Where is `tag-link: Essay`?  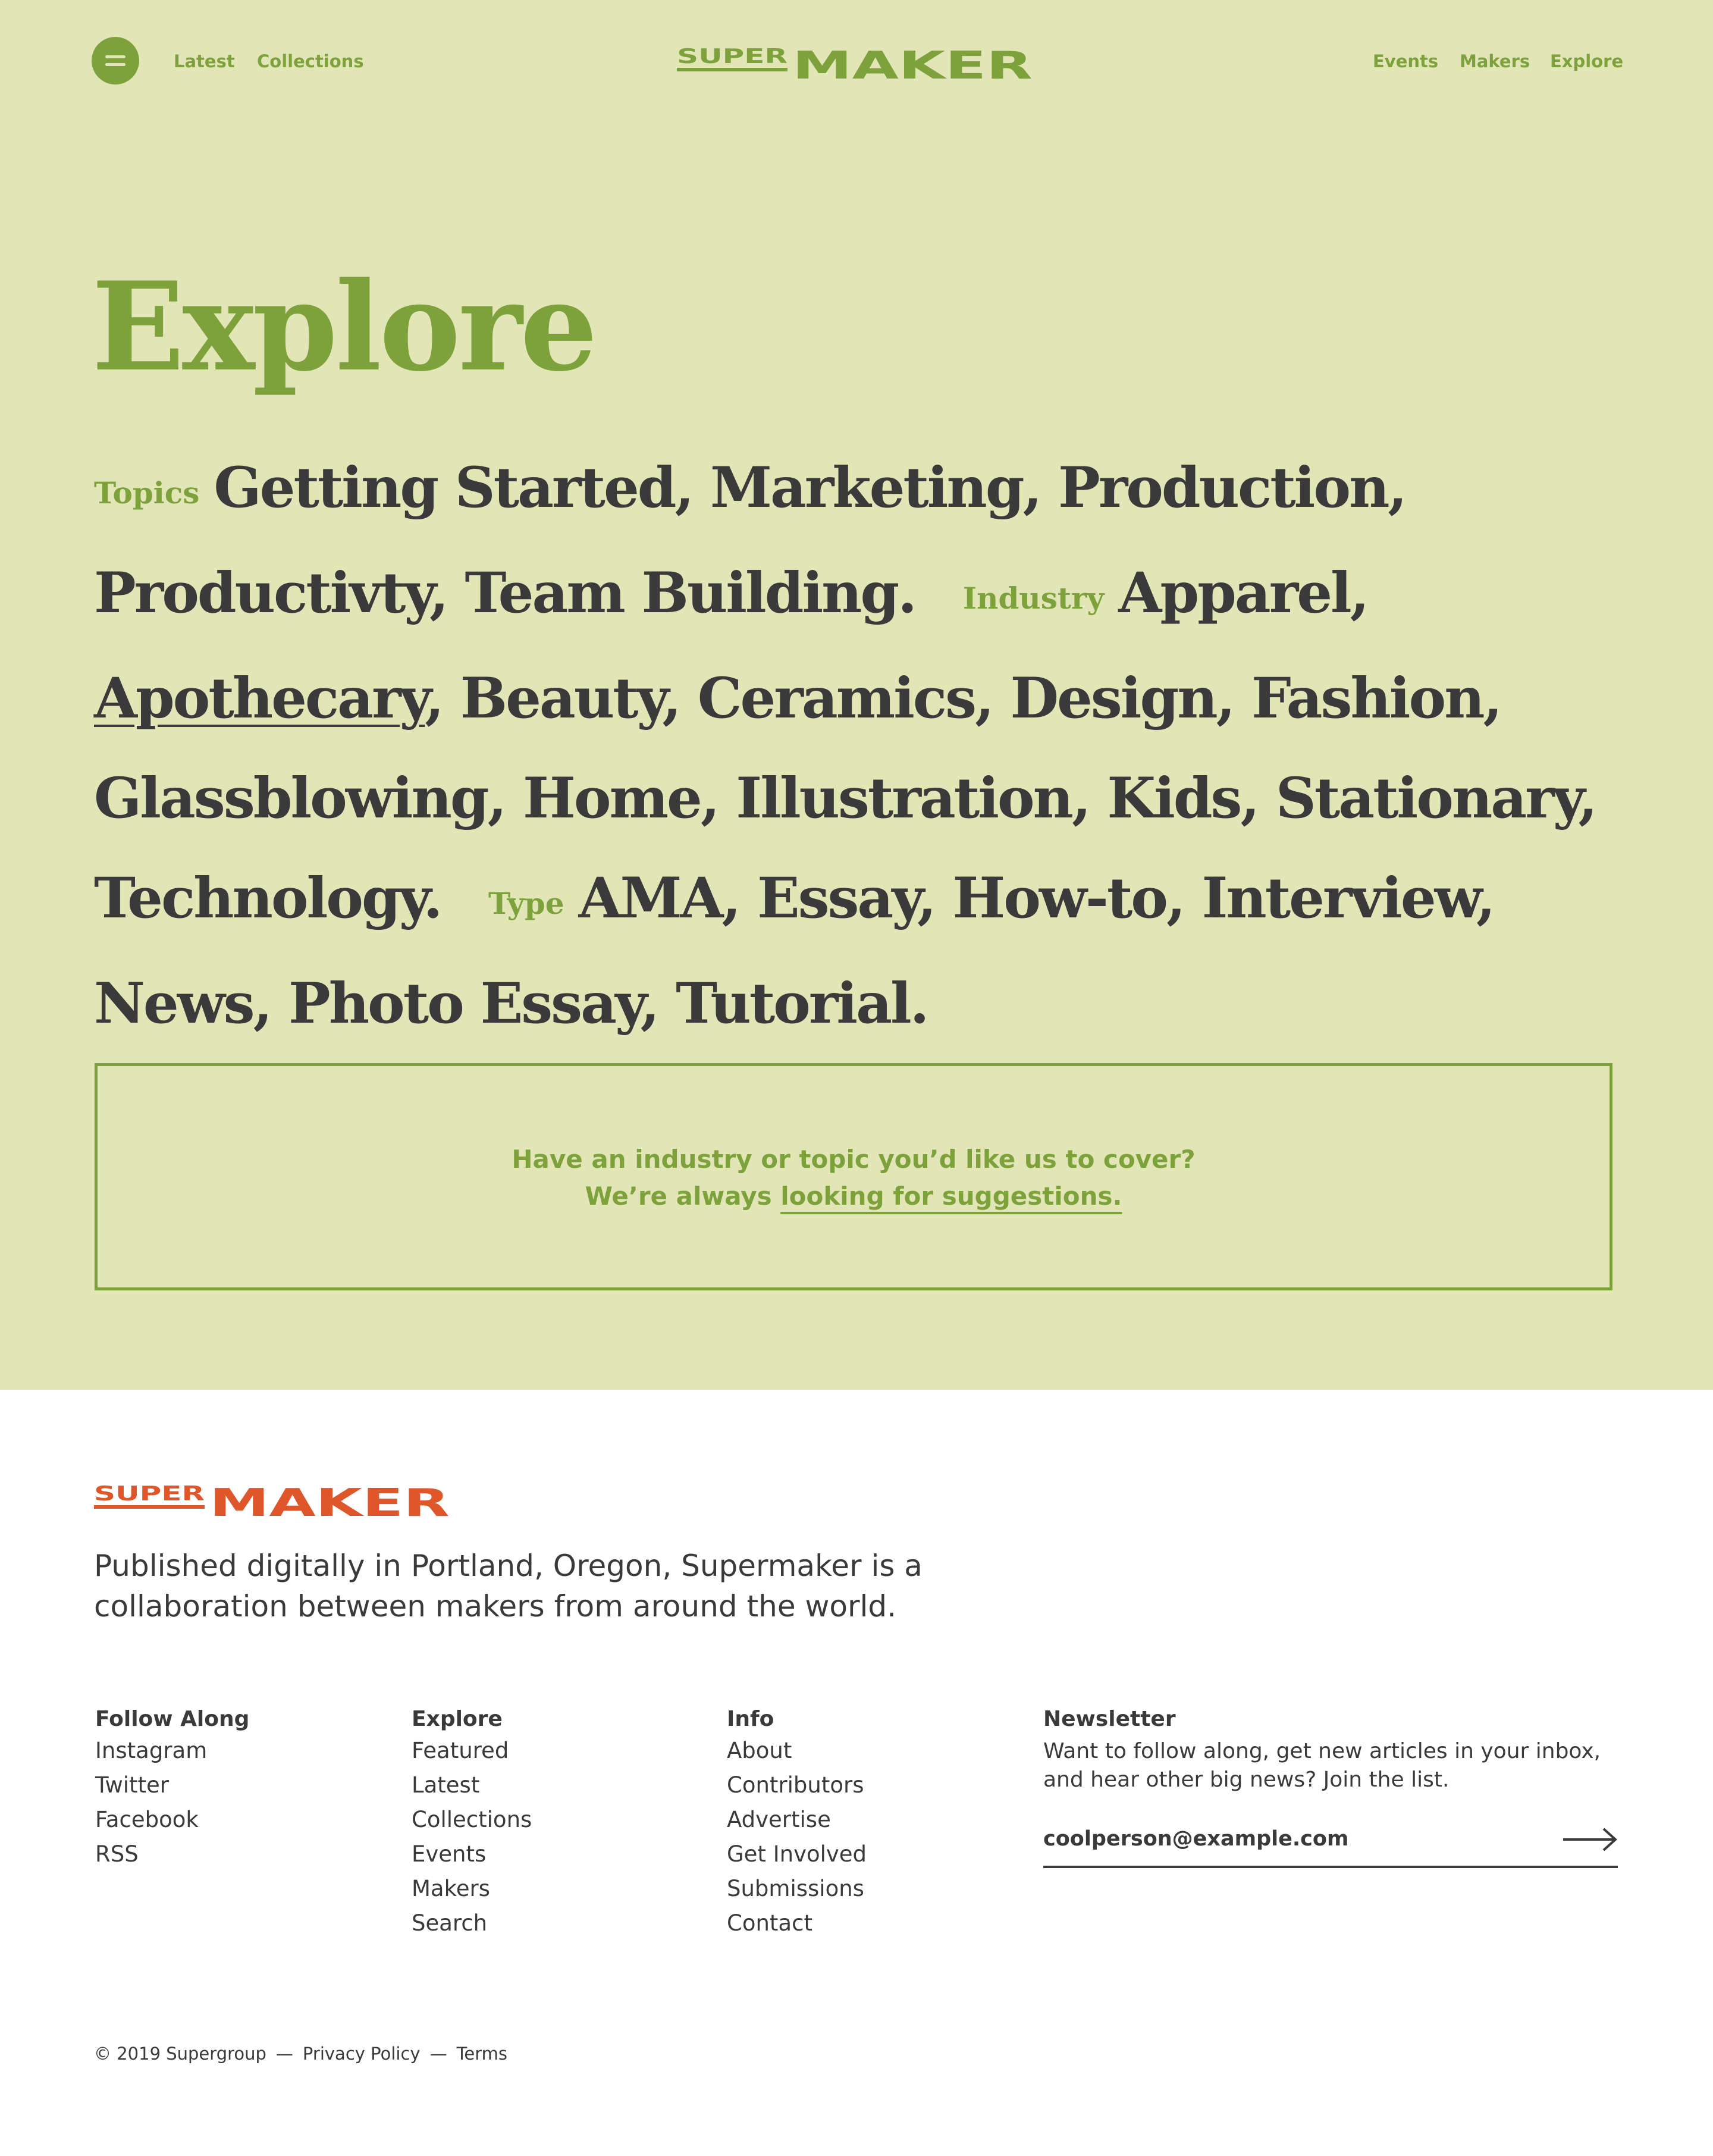
tag-link: Essay is located at coordinates (838, 899).